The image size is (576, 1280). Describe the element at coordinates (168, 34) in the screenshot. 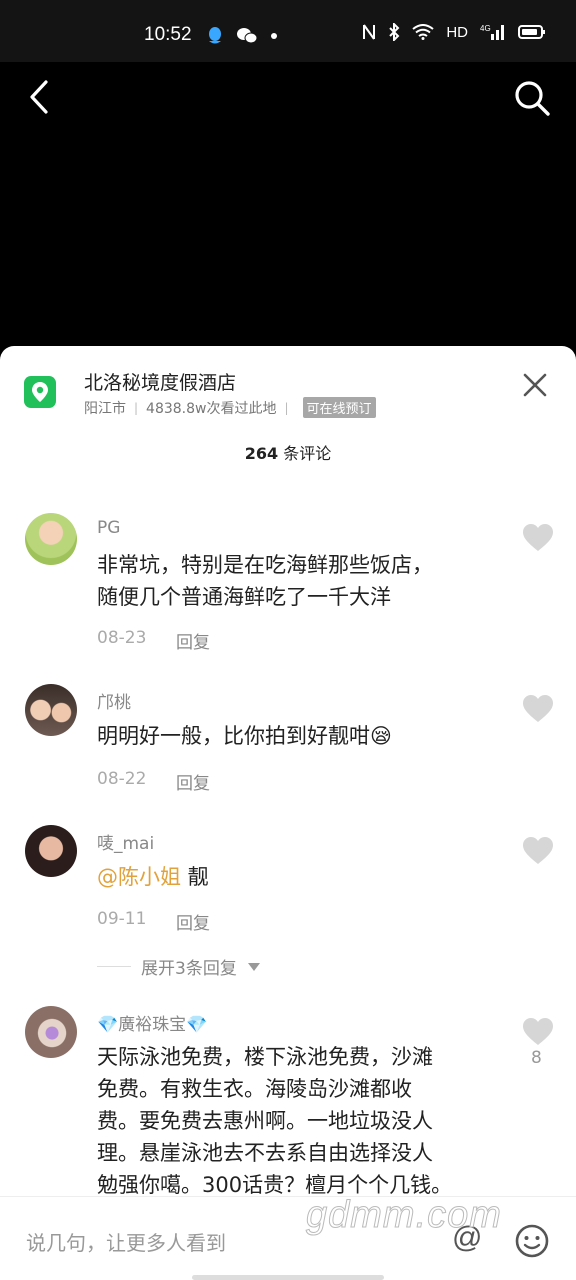

I see `status-time: 10:52` at that location.